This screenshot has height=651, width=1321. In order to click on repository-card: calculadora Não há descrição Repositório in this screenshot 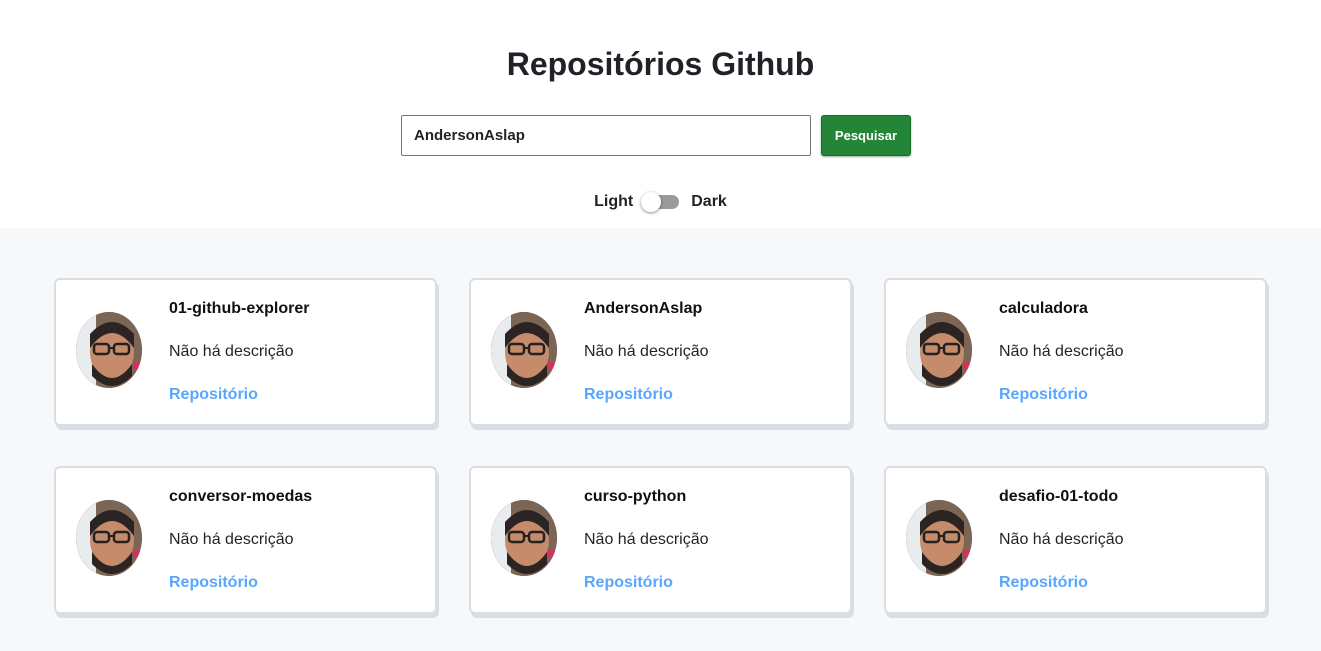, I will do `click(1075, 352)`.